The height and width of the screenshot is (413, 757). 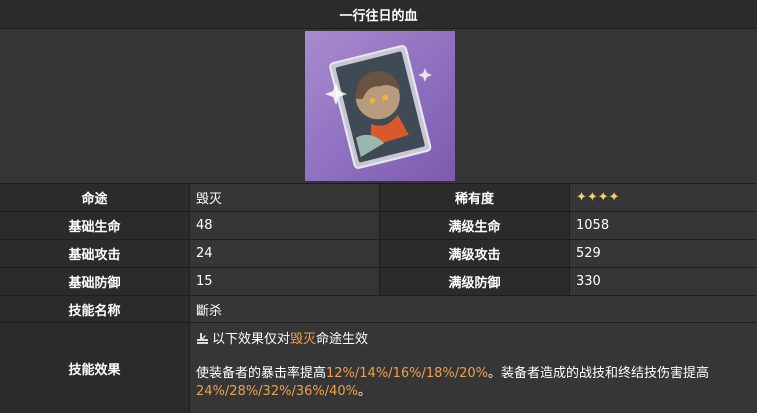 I want to click on rarity-value: ✦✦✦✦, so click(x=663, y=197).